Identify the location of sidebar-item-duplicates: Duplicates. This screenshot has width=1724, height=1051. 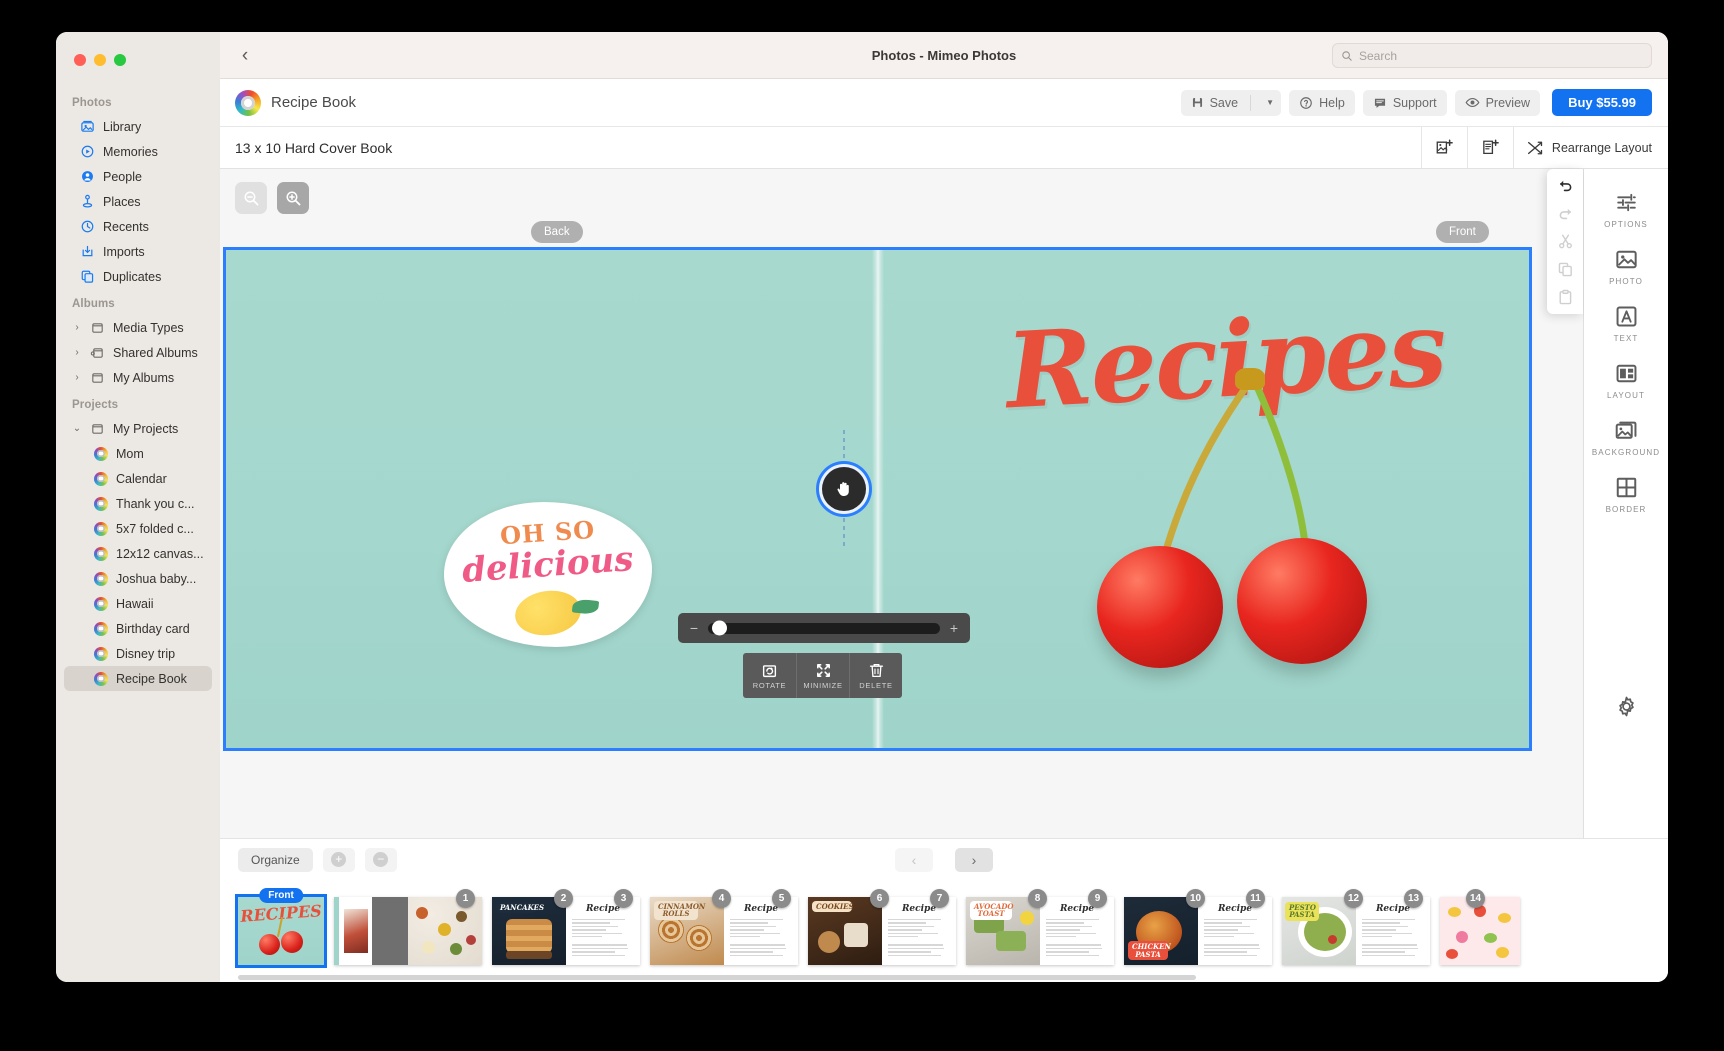
(138, 276).